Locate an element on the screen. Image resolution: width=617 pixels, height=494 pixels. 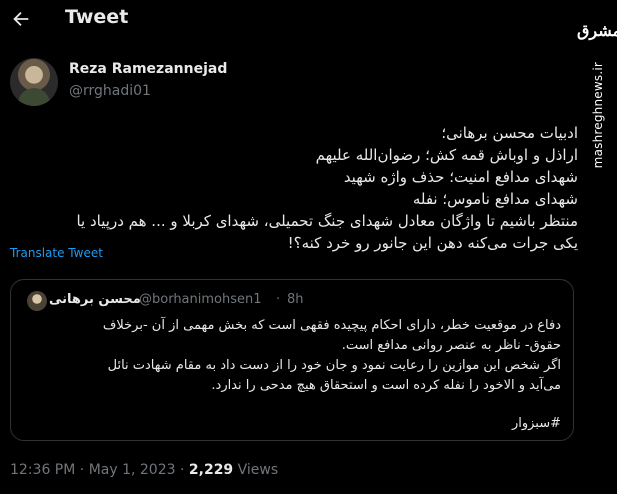
top-bar: Tweet is located at coordinates (290, 21).